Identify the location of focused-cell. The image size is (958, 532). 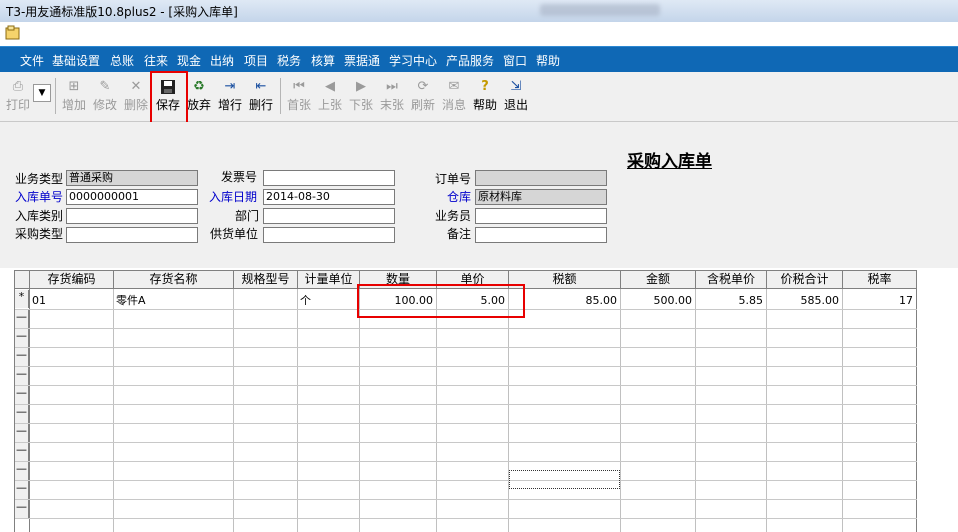
(564, 479).